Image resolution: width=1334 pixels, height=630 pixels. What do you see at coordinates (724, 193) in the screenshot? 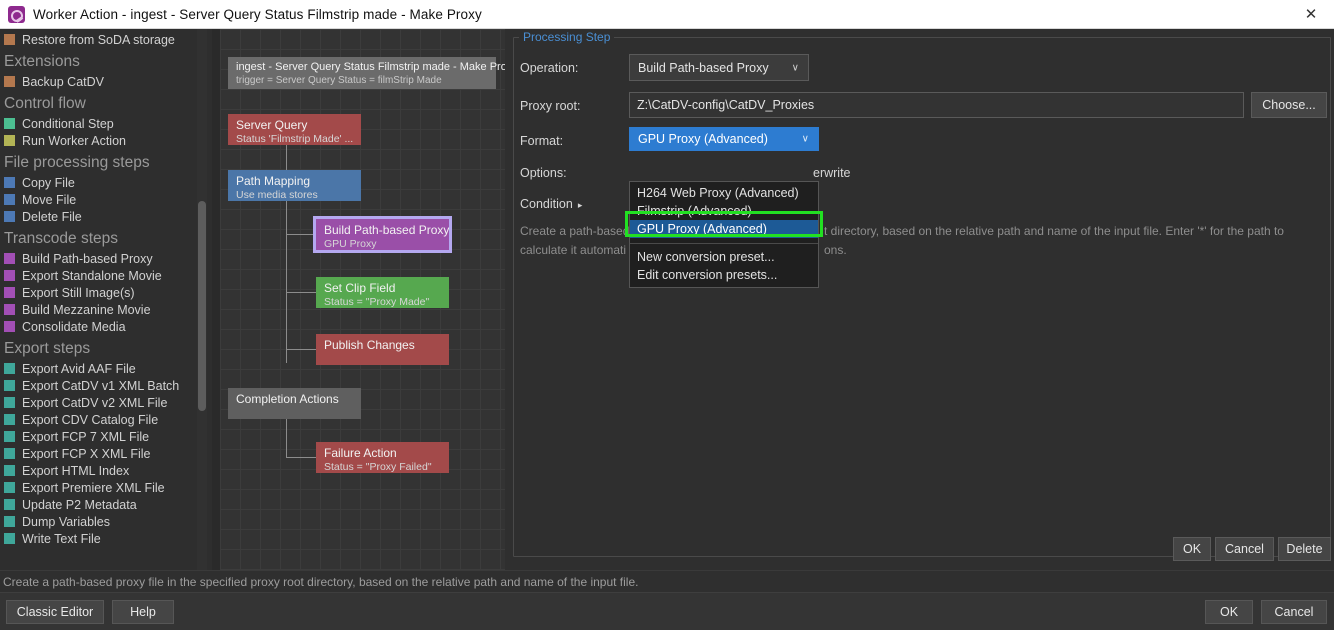
I see `dropdown-item: H264 Web Proxy (Advanced)` at bounding box center [724, 193].